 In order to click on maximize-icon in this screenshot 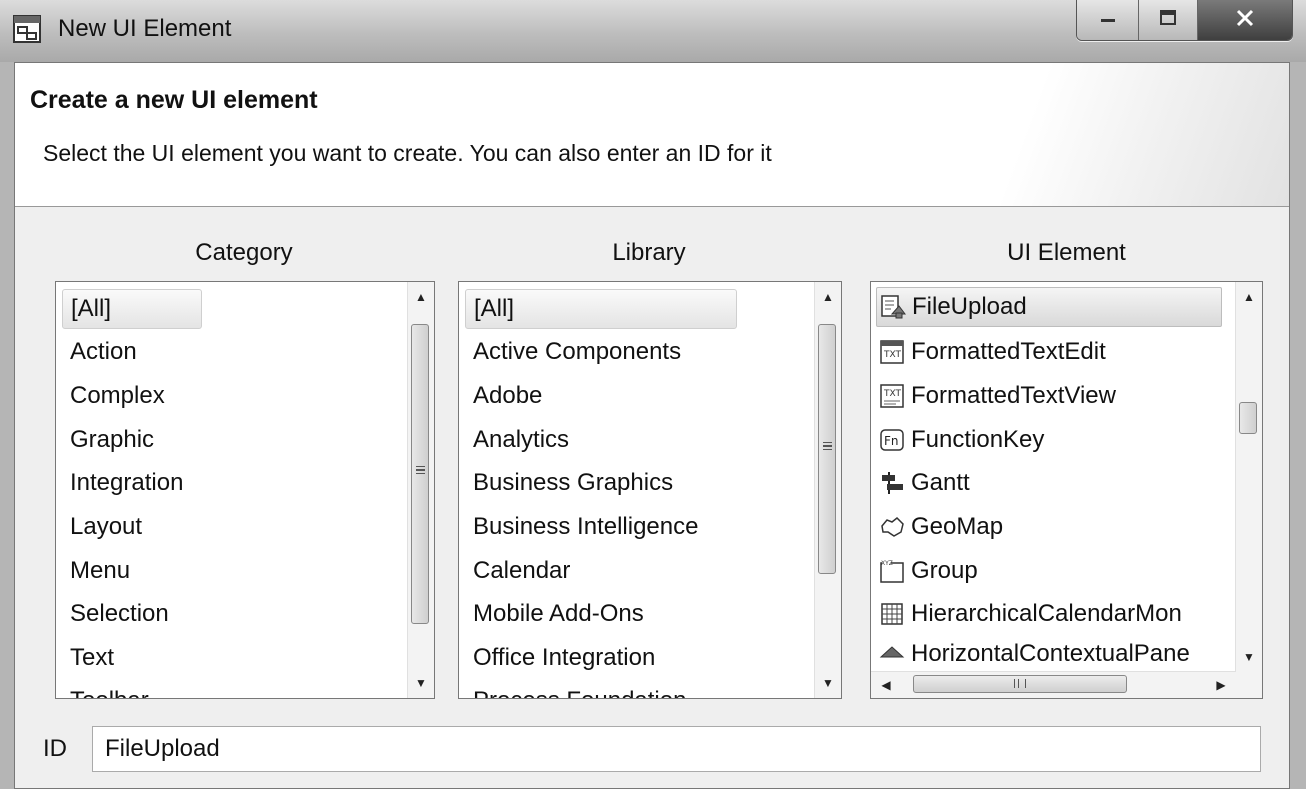, I will do `click(1168, 20)`.